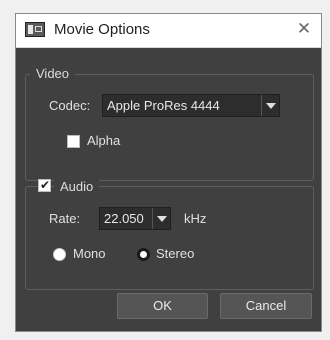  I want to click on codec-label: Codec:, so click(70, 105).